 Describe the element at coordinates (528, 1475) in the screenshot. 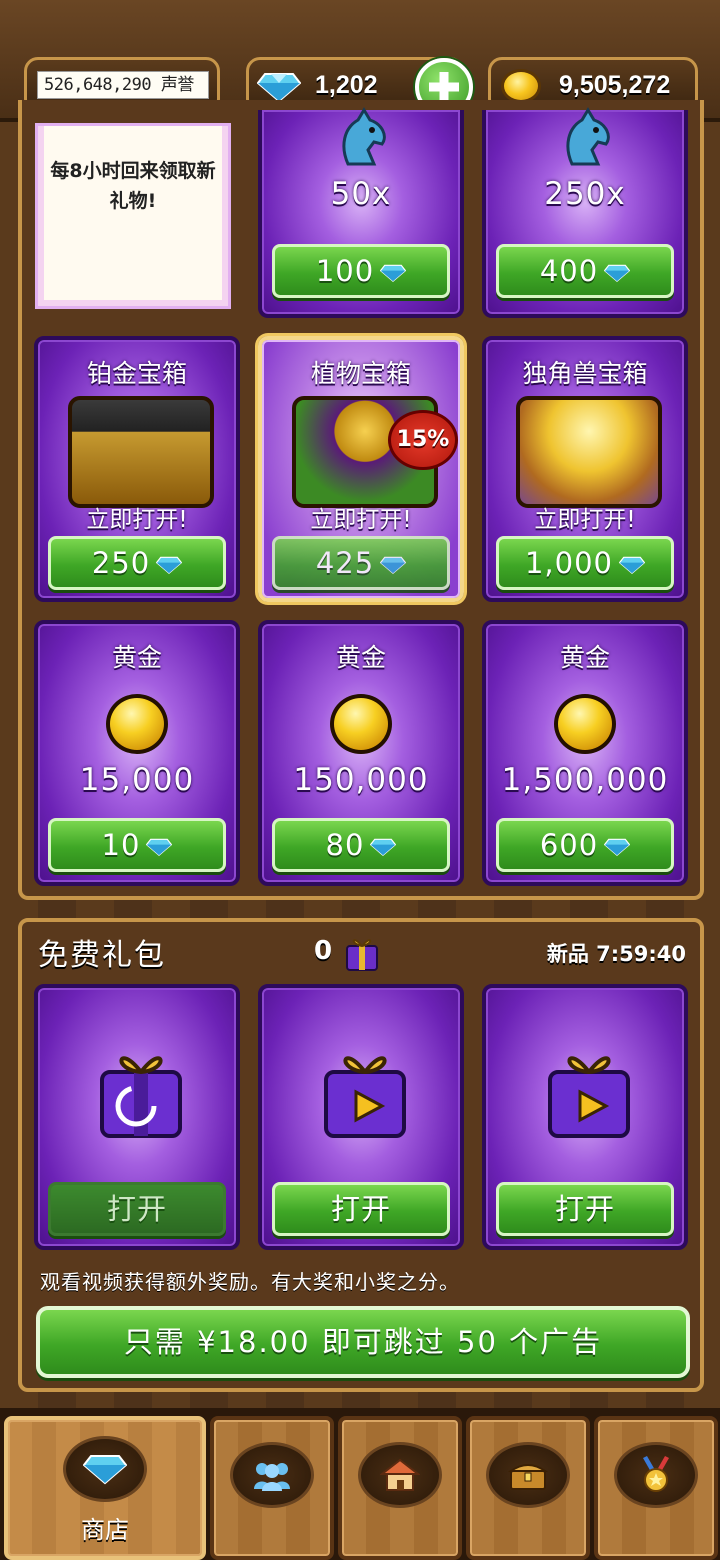

I see `treasure-chest-icon` at that location.